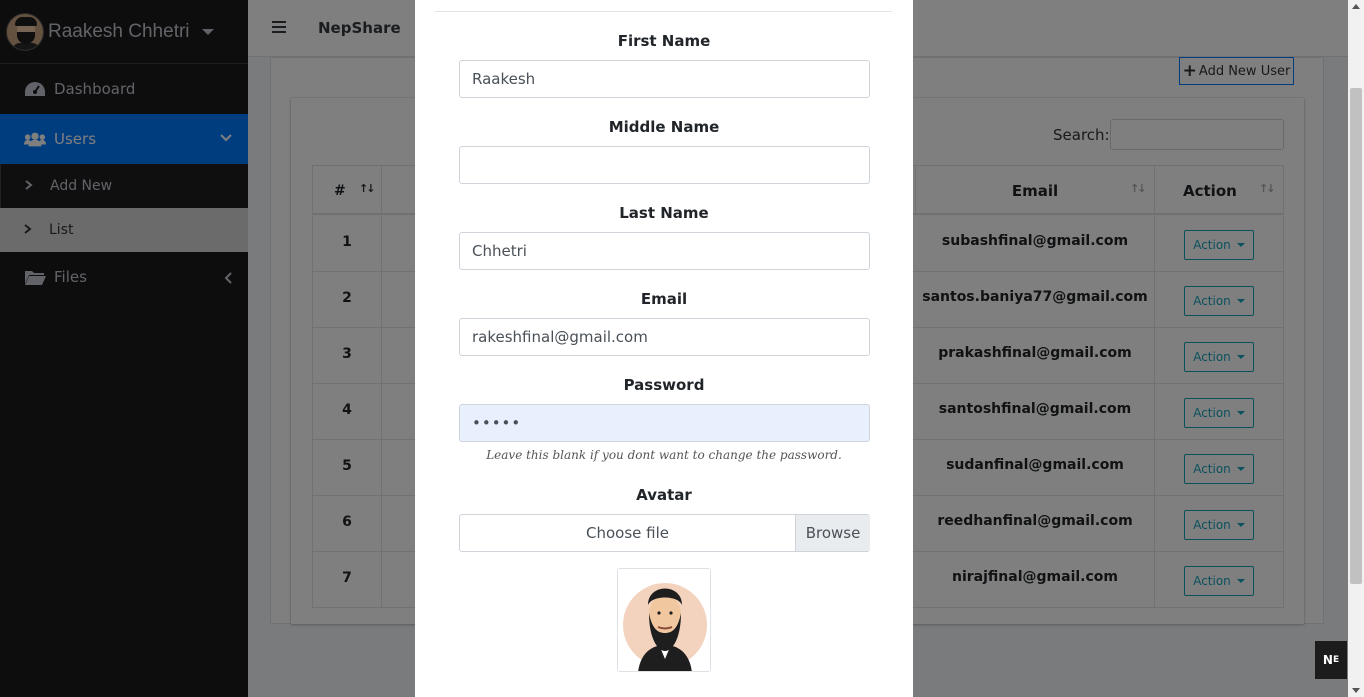 The height and width of the screenshot is (697, 1364). What do you see at coordinates (664, 385) in the screenshot?
I see `password-label: Password` at bounding box center [664, 385].